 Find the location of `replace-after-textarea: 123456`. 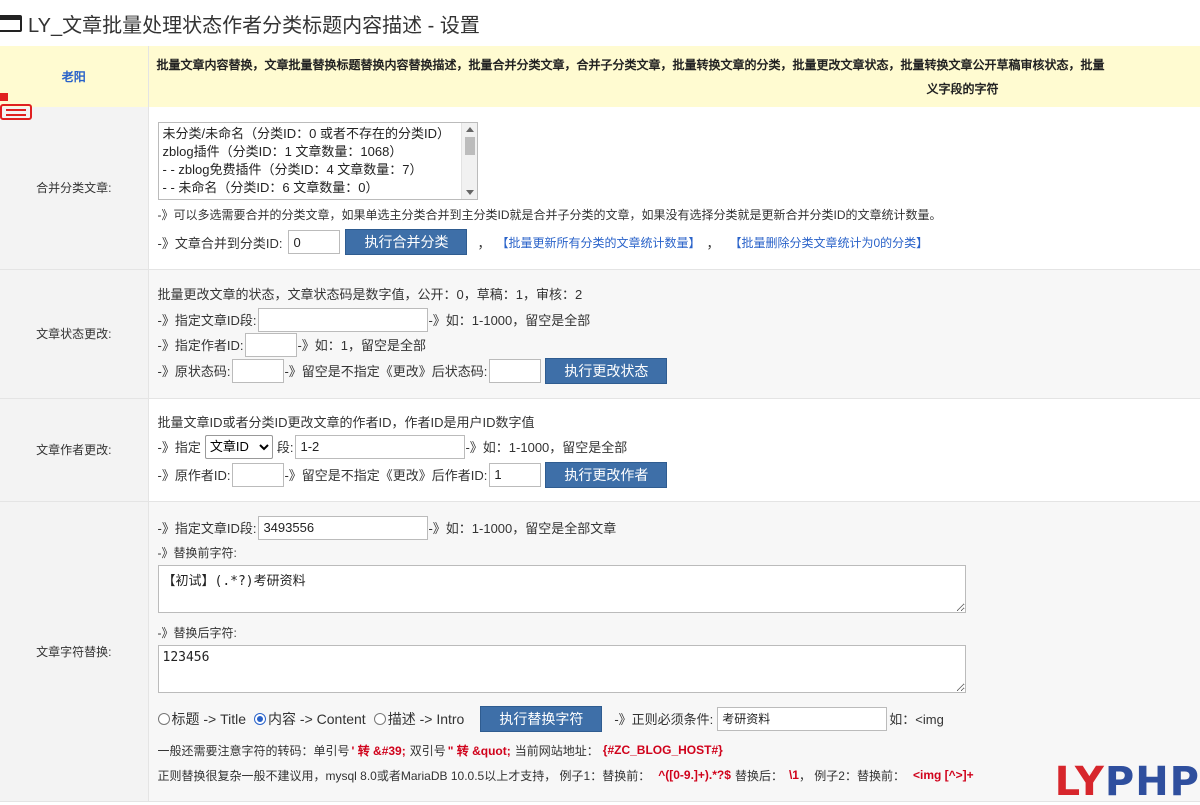

replace-after-textarea: 123456 is located at coordinates (562, 669).